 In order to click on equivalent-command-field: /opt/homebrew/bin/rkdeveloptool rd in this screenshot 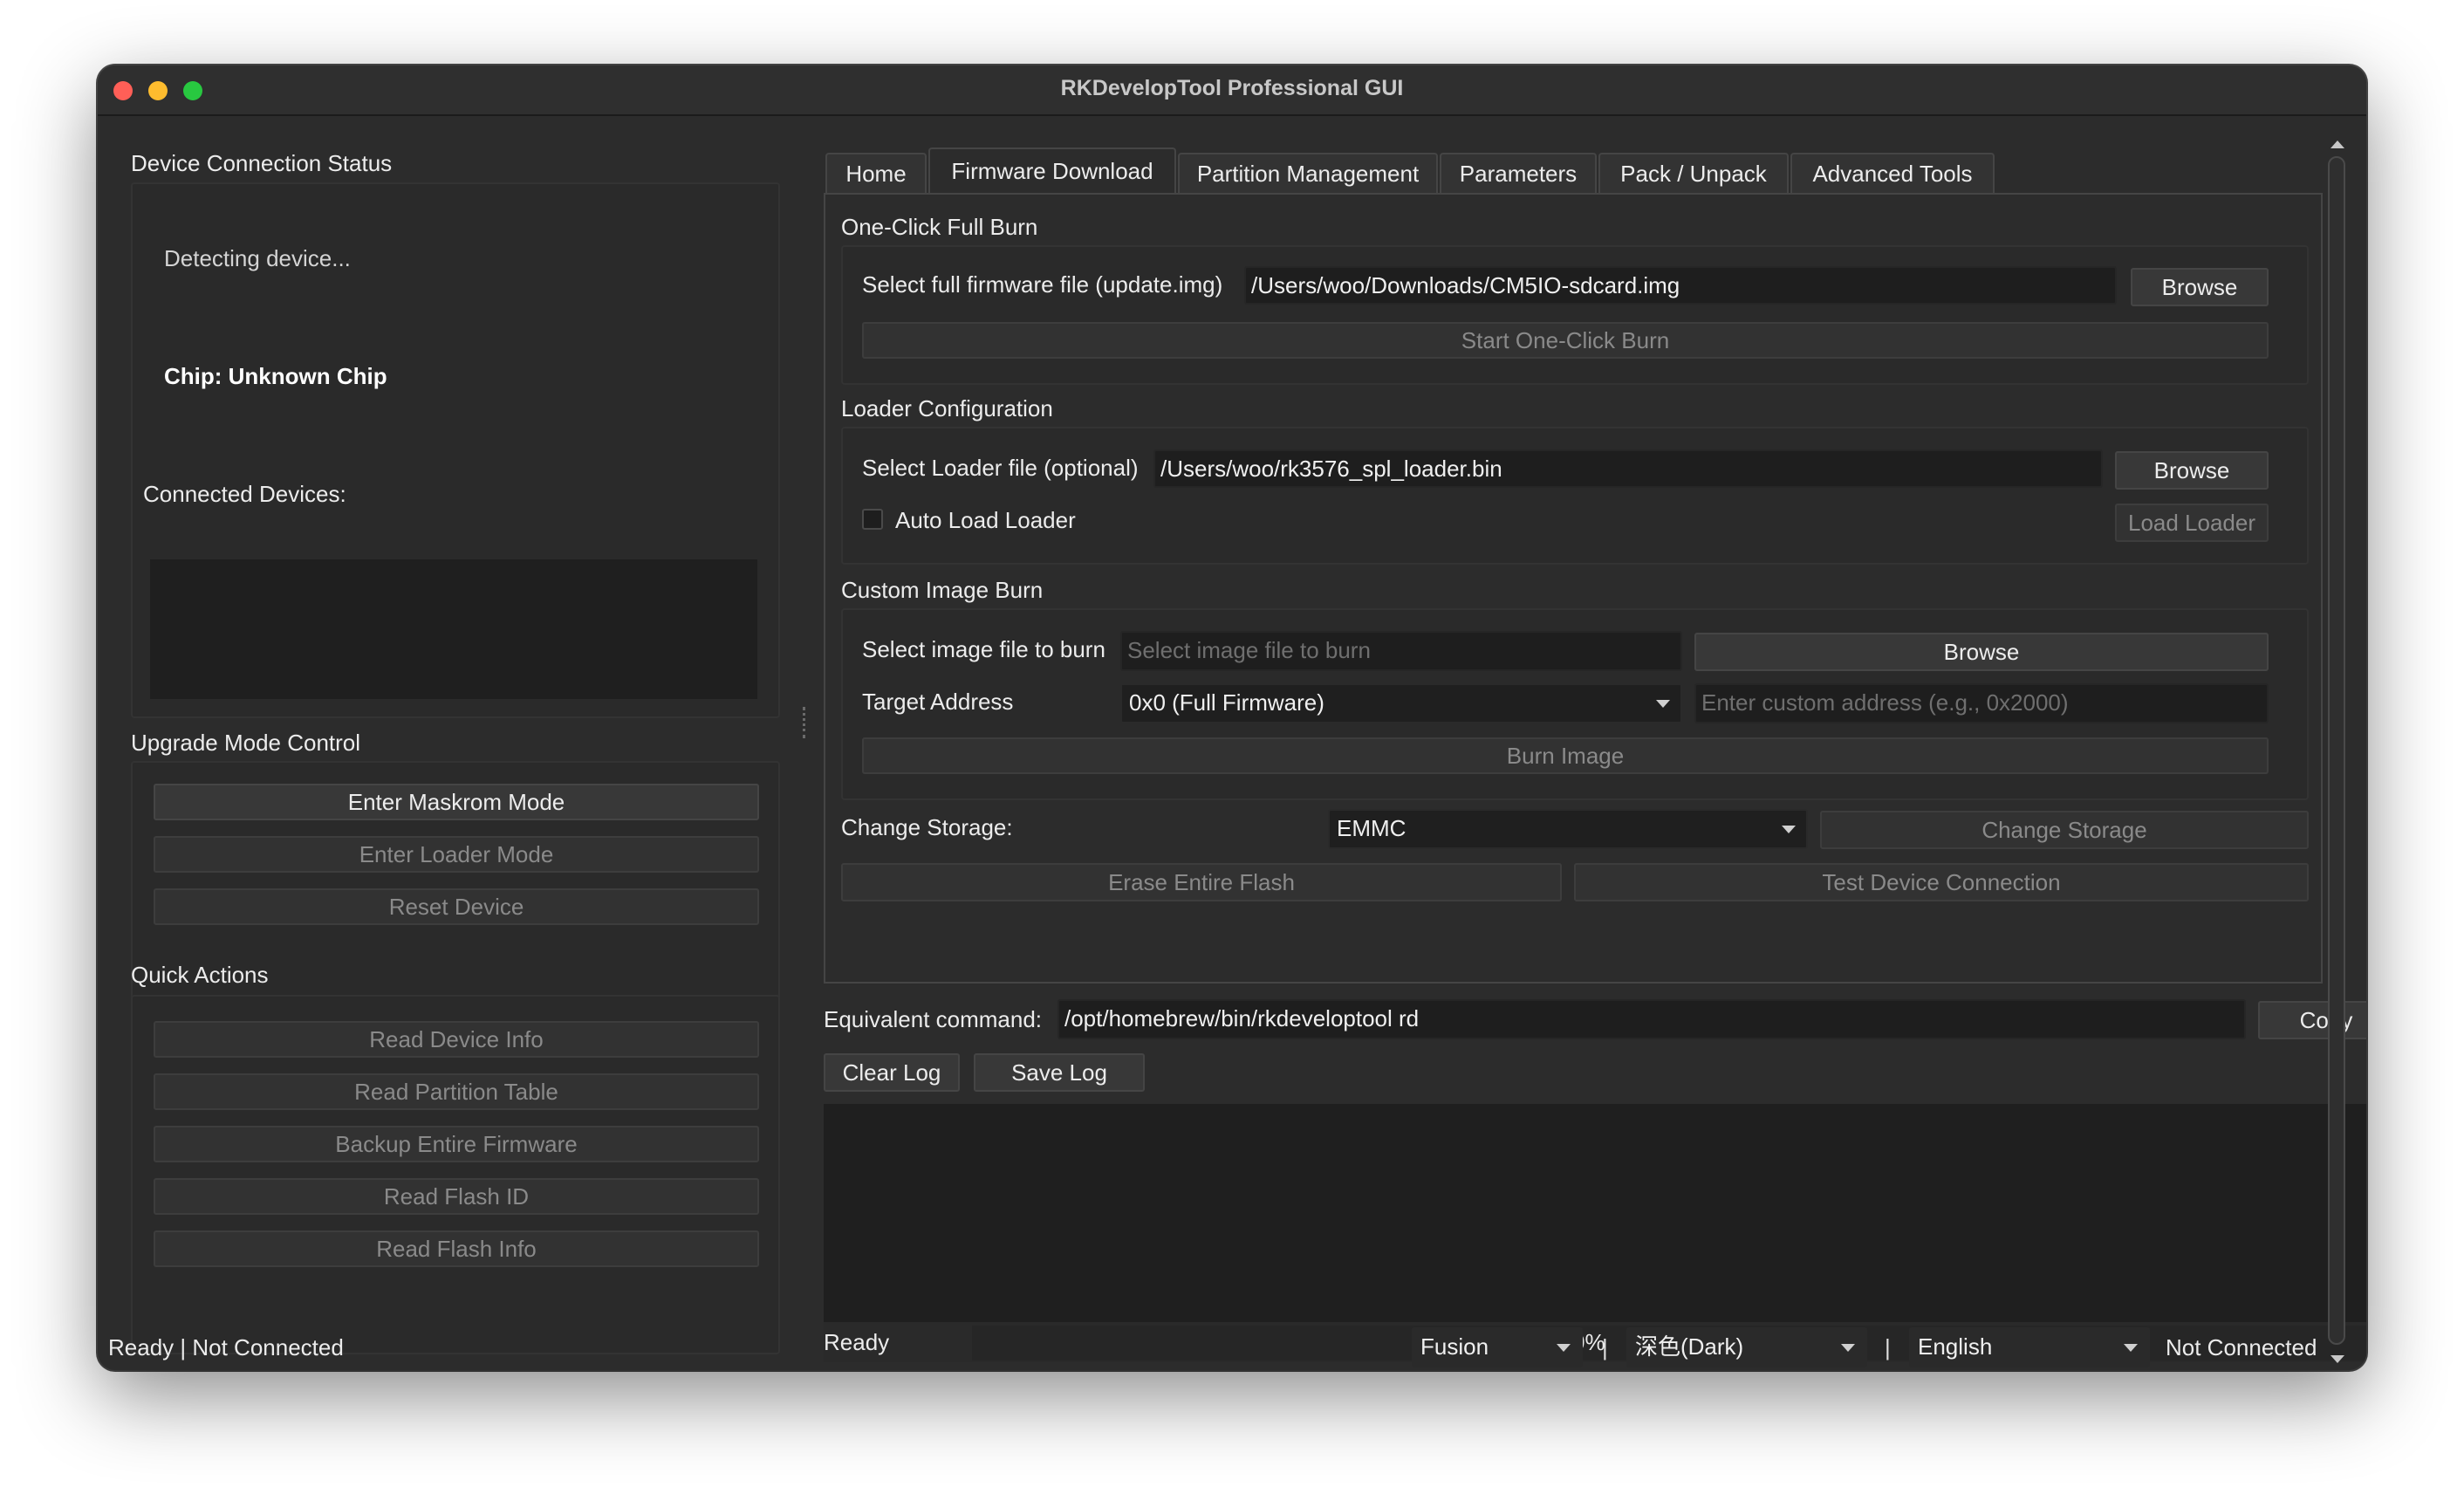, I will do `click(1651, 1019)`.